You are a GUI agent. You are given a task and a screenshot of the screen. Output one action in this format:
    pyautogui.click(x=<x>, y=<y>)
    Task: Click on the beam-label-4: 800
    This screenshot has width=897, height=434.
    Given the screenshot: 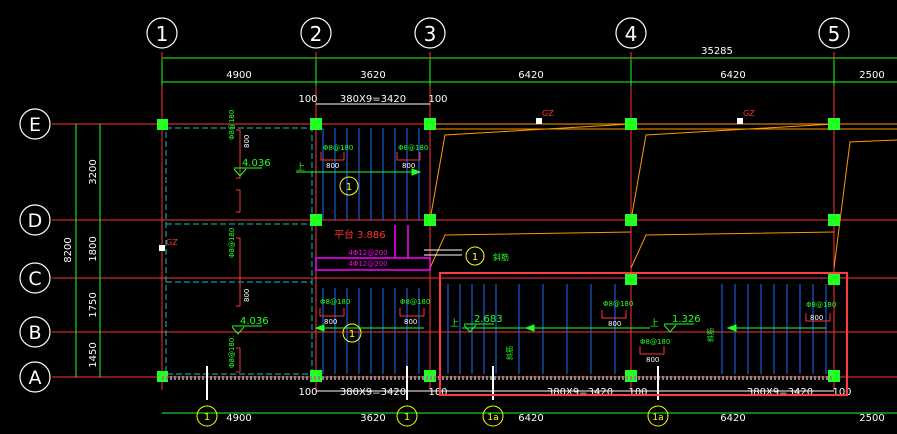 What is the action you would take?
    pyautogui.click(x=408, y=166)
    